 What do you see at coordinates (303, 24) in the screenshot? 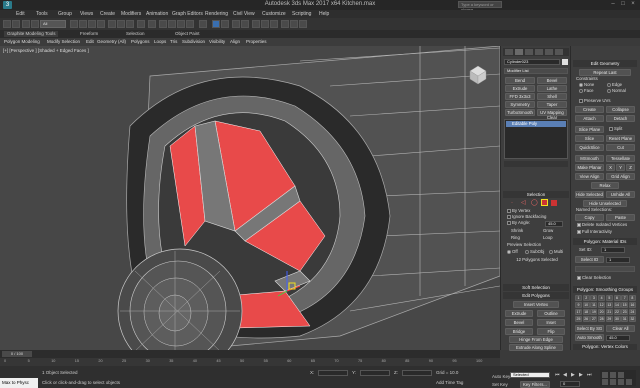
I see `render-production-icon` at bounding box center [303, 24].